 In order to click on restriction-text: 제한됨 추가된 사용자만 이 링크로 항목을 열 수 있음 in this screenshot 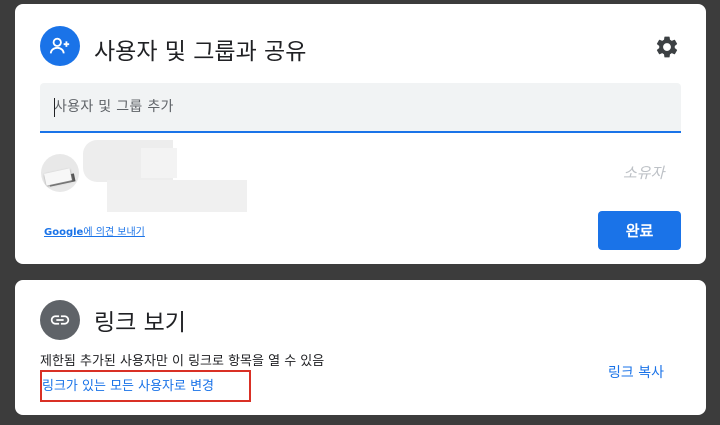, I will do `click(182, 361)`.